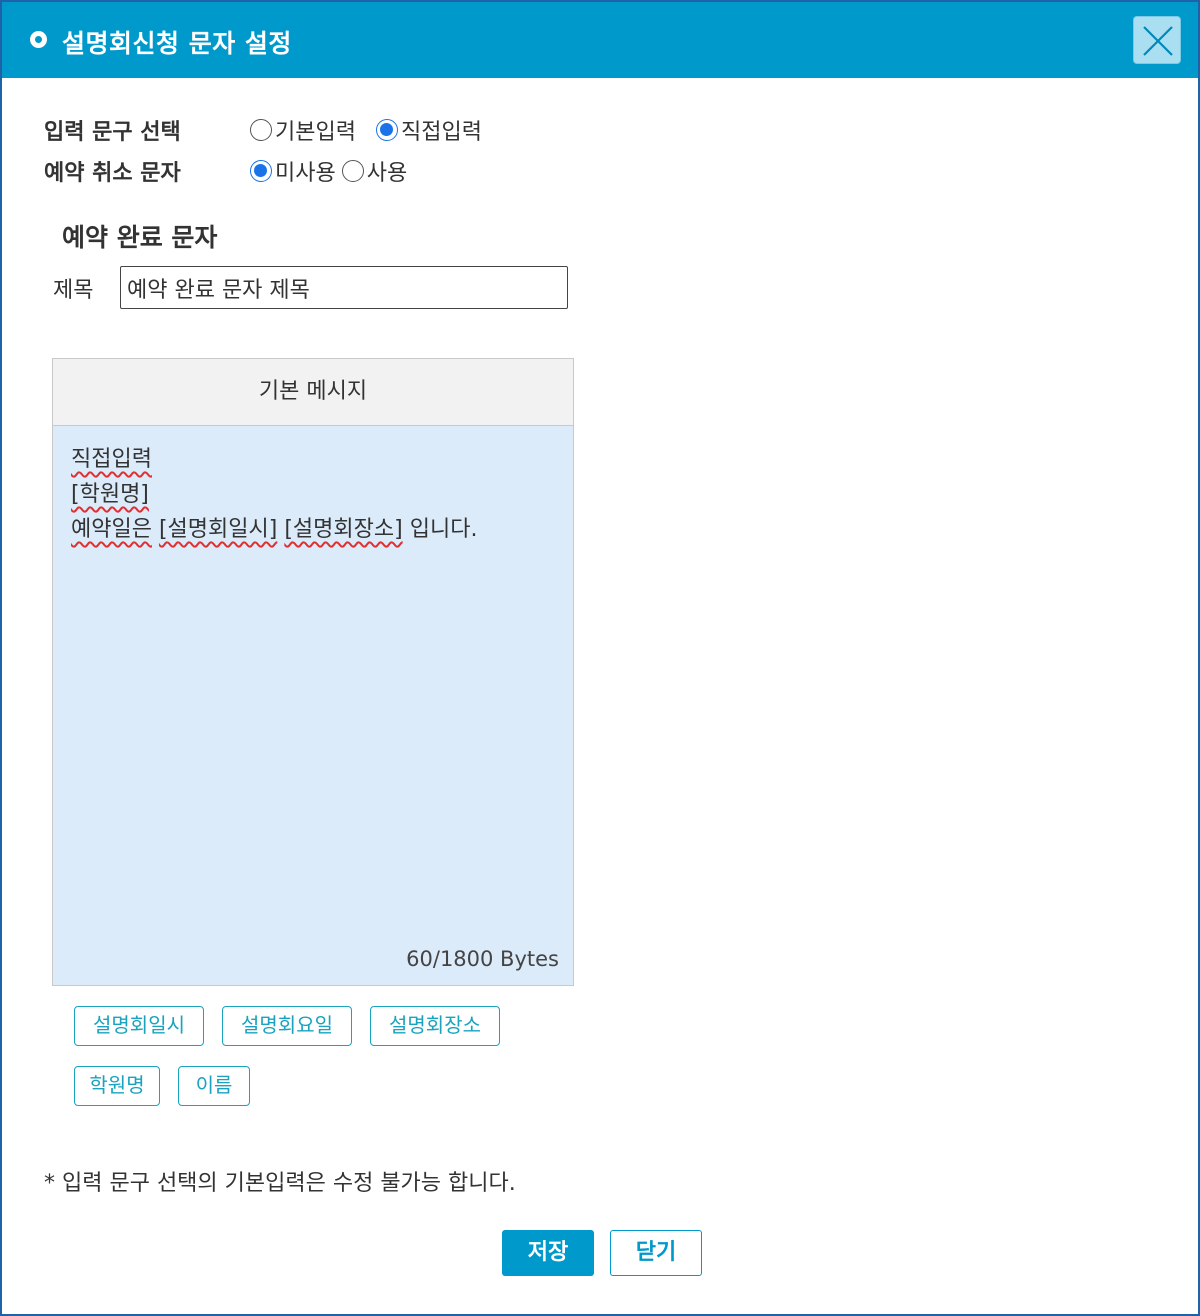  What do you see at coordinates (117, 1086) in the screenshot?
I see `tag-button-academy-name: 학원명` at bounding box center [117, 1086].